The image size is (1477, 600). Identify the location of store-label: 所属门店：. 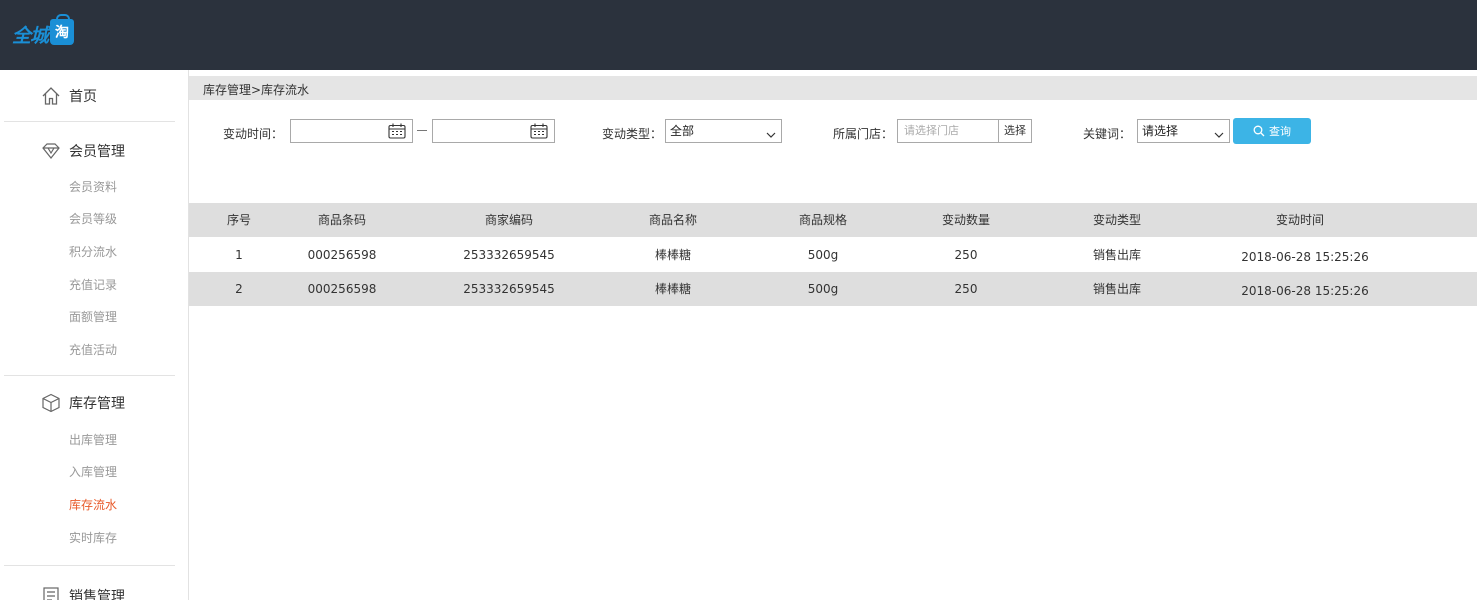
(863, 134).